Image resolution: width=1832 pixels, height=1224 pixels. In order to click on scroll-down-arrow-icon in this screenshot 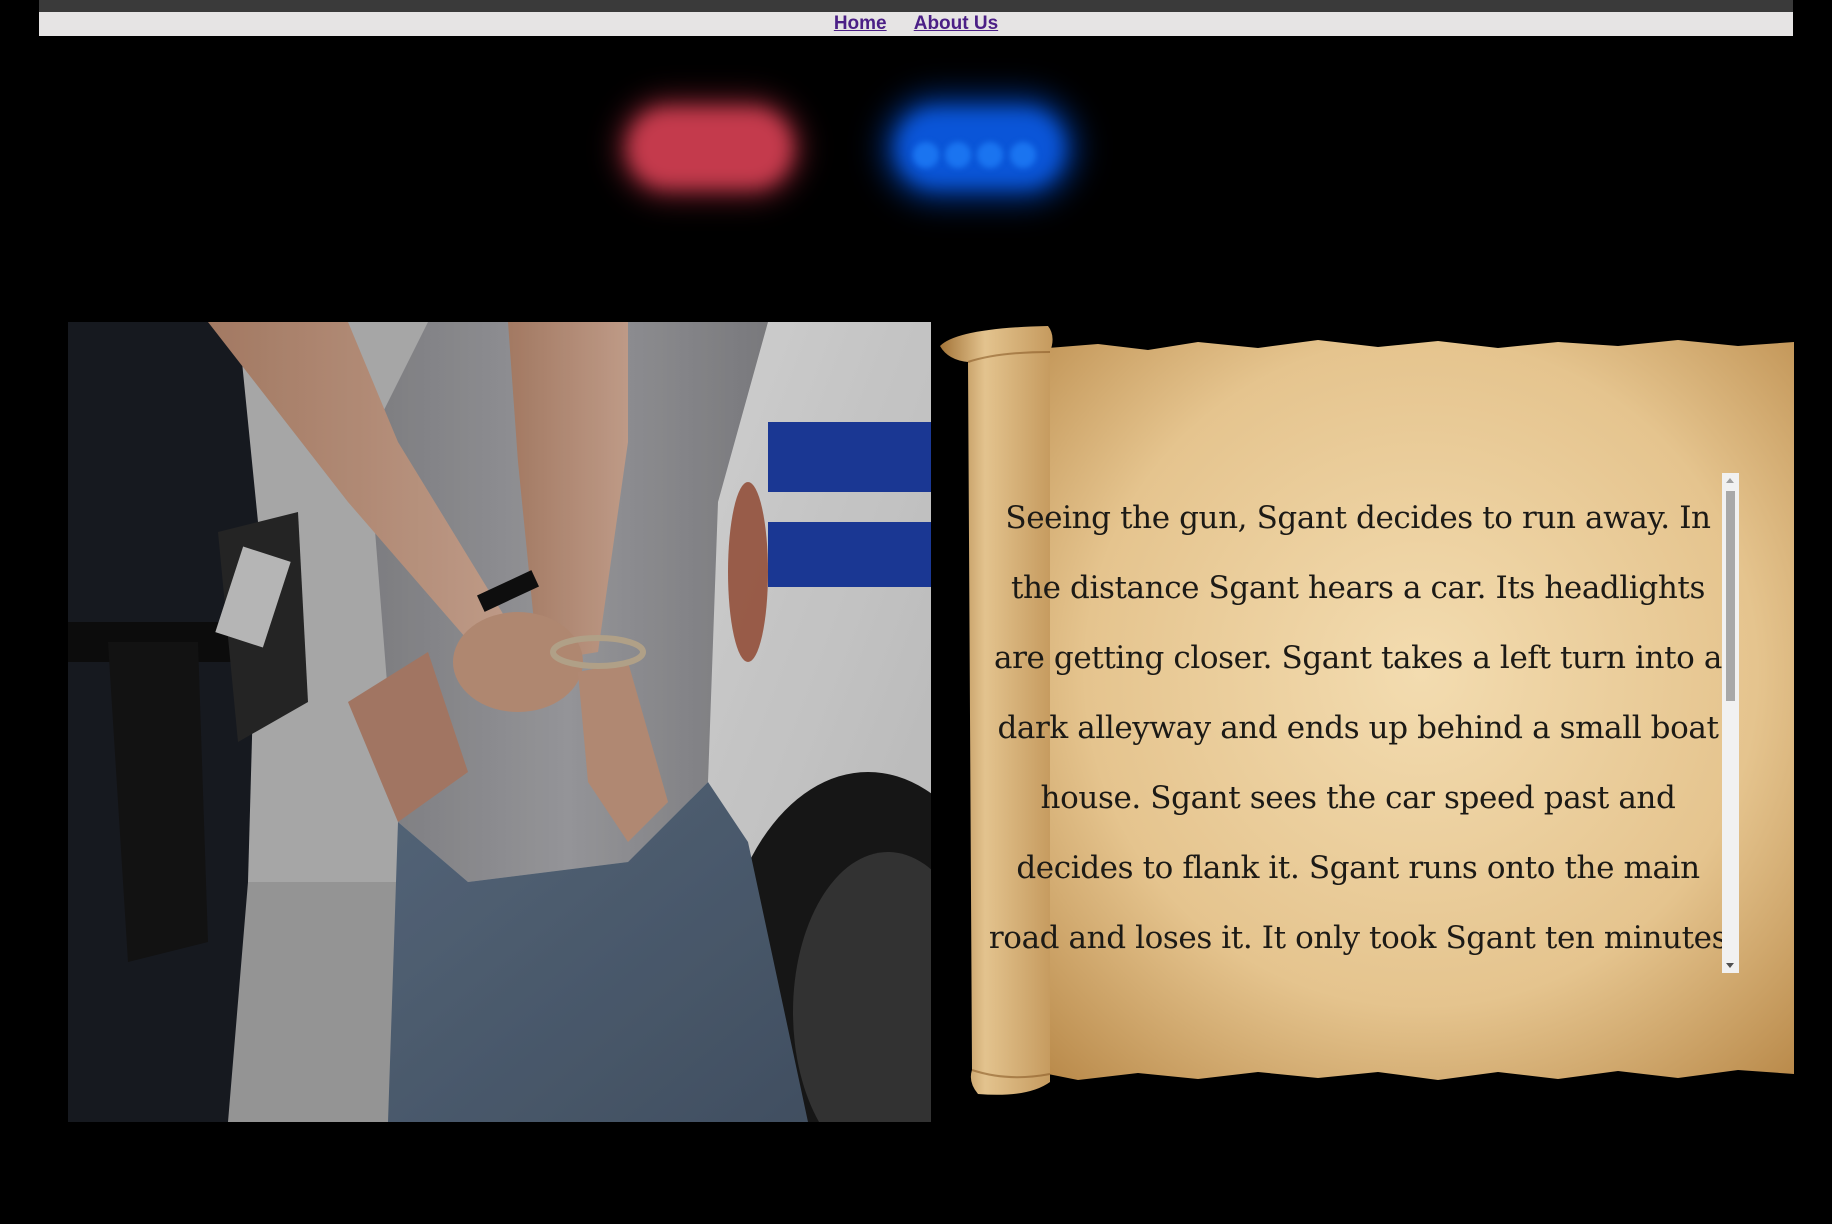, I will do `click(1730, 965)`.